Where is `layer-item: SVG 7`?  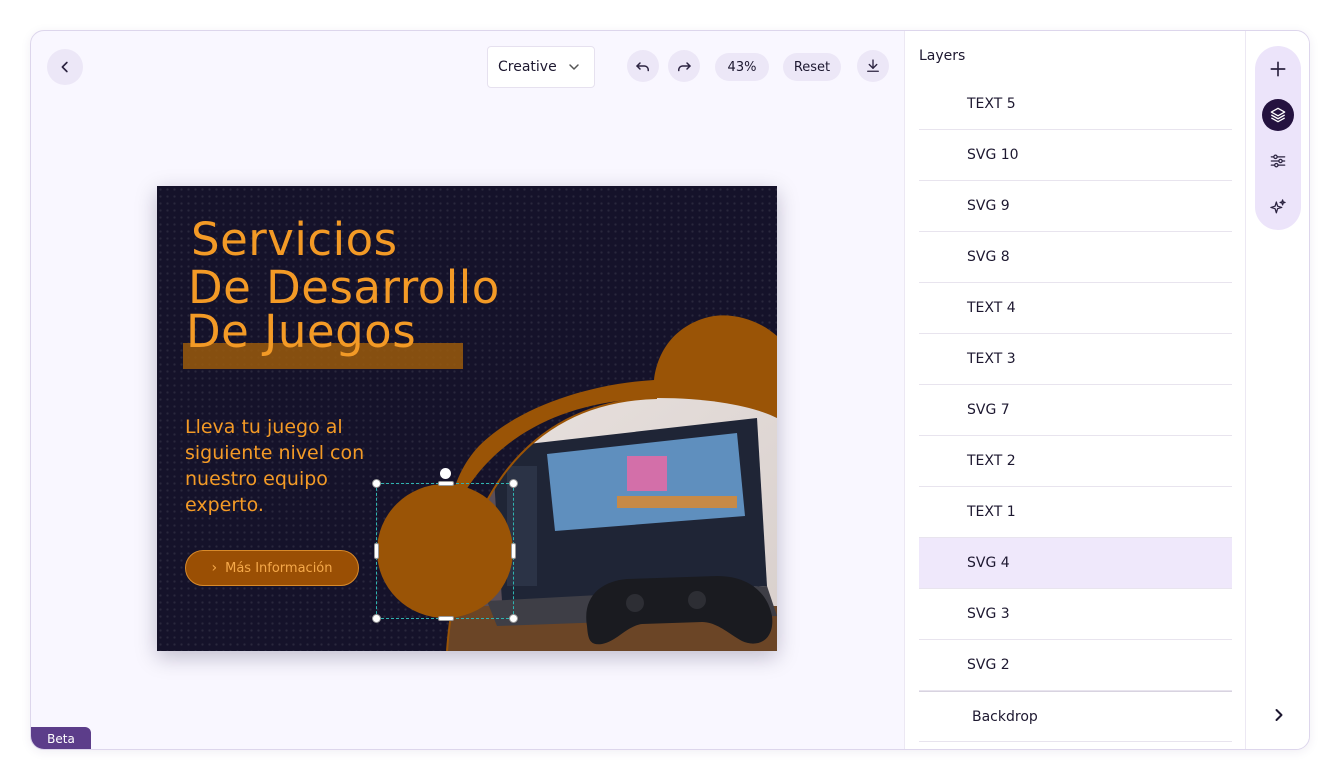 layer-item: SVG 7 is located at coordinates (1075, 410).